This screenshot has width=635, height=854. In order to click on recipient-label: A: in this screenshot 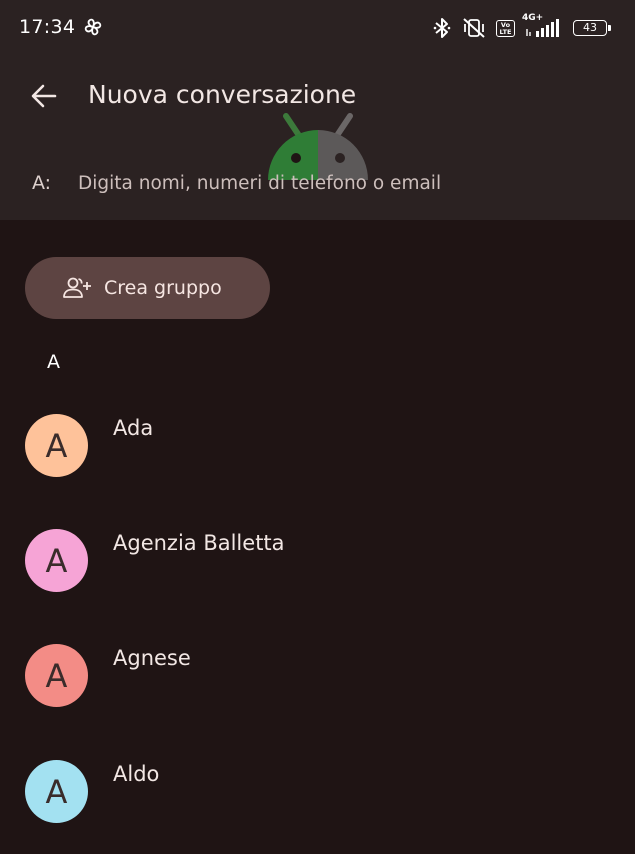, I will do `click(42, 183)`.